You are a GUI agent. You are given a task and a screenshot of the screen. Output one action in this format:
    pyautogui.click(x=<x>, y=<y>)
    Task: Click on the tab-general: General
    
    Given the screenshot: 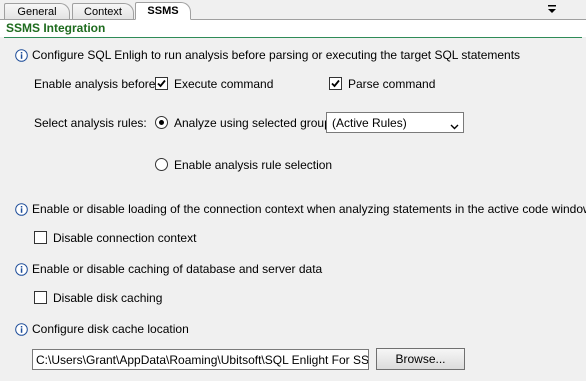 What is the action you would take?
    pyautogui.click(x=37, y=11)
    